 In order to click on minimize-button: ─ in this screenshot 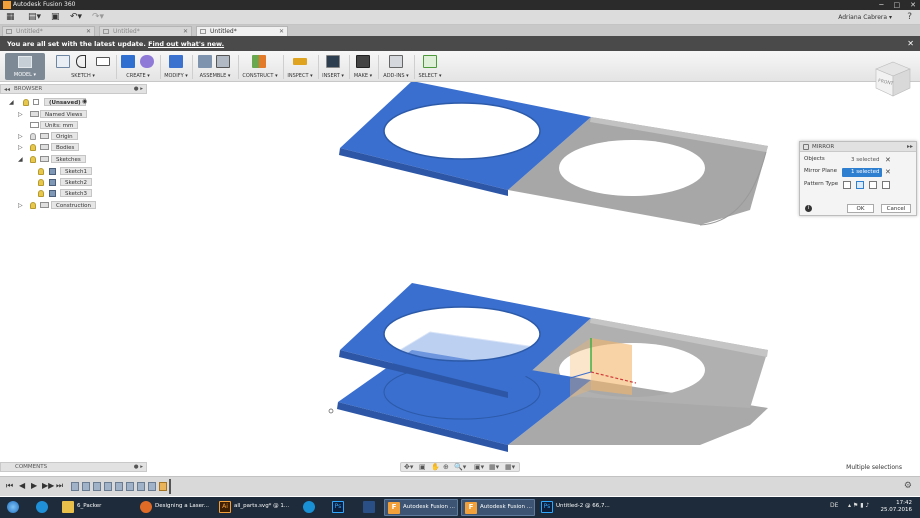, I will do `click(881, 5)`.